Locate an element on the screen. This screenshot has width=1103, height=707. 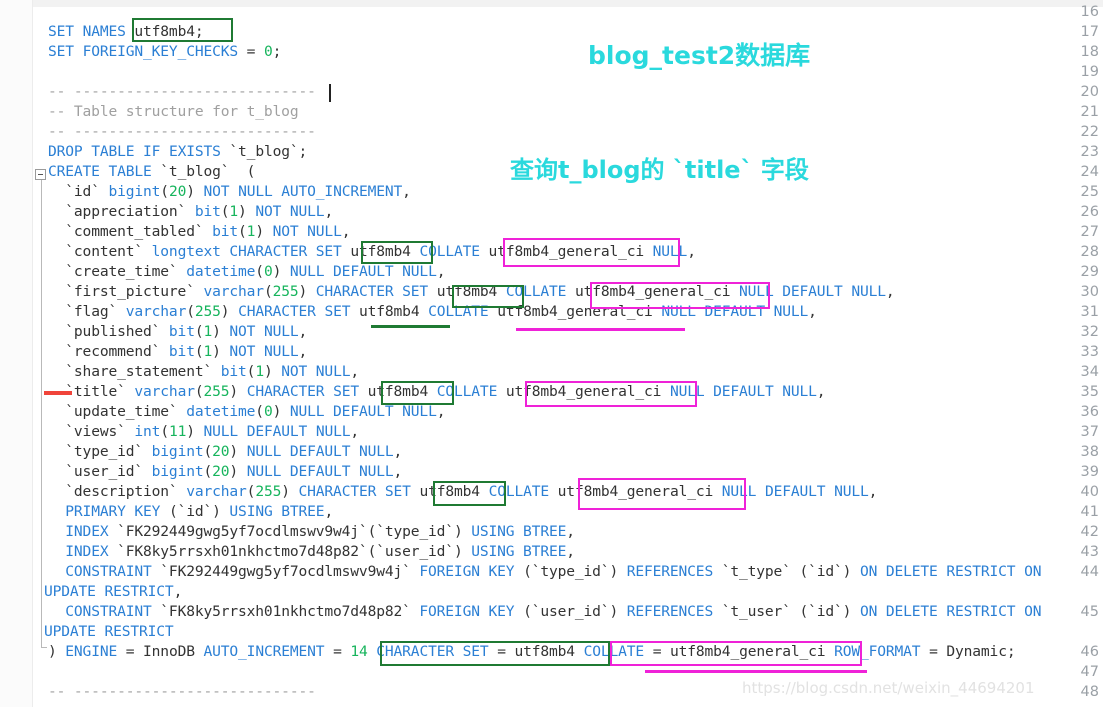
line-number-41: 41 is located at coordinates (1089, 512).